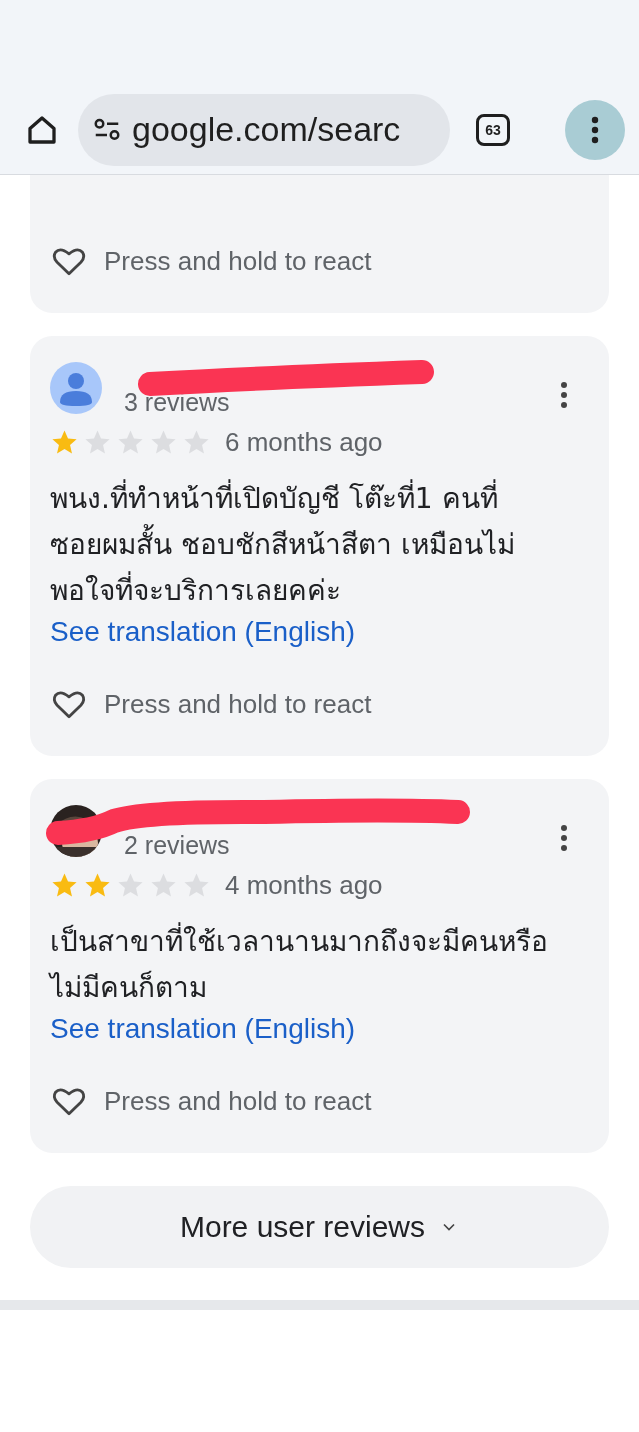 Image resolution: width=639 pixels, height=1432 pixels. Describe the element at coordinates (177, 845) in the screenshot. I see `review-count: 2 reviews` at that location.